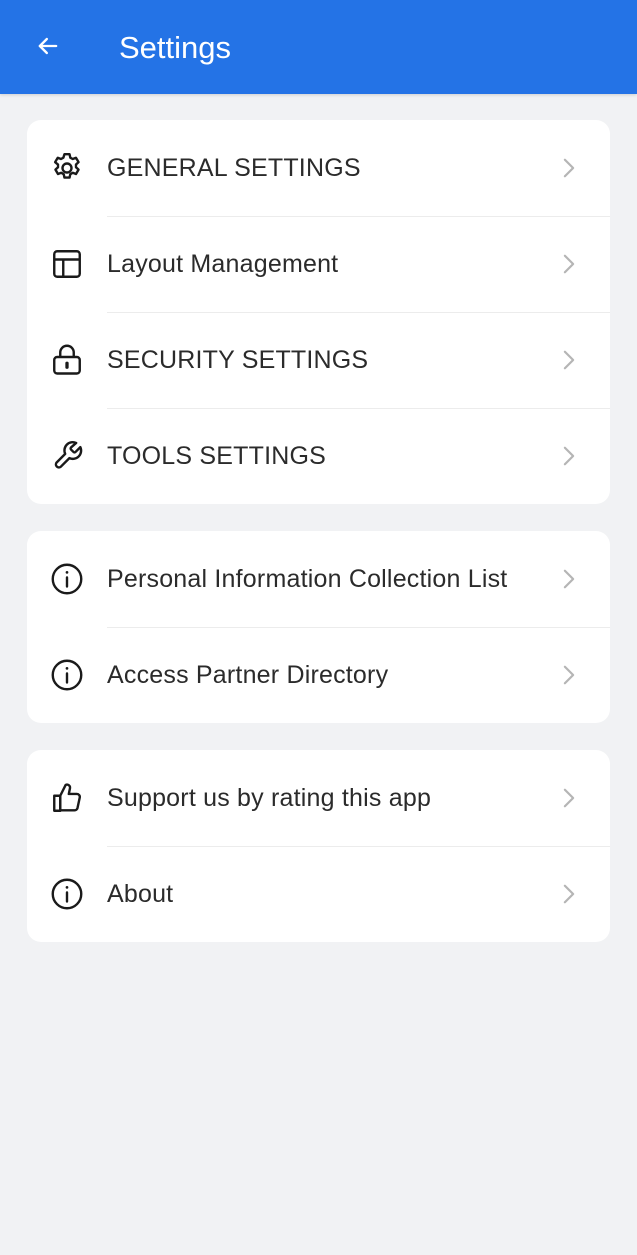 The width and height of the screenshot is (637, 1255). I want to click on security-settings-item: SECURITY SETTINGS, so click(318, 360).